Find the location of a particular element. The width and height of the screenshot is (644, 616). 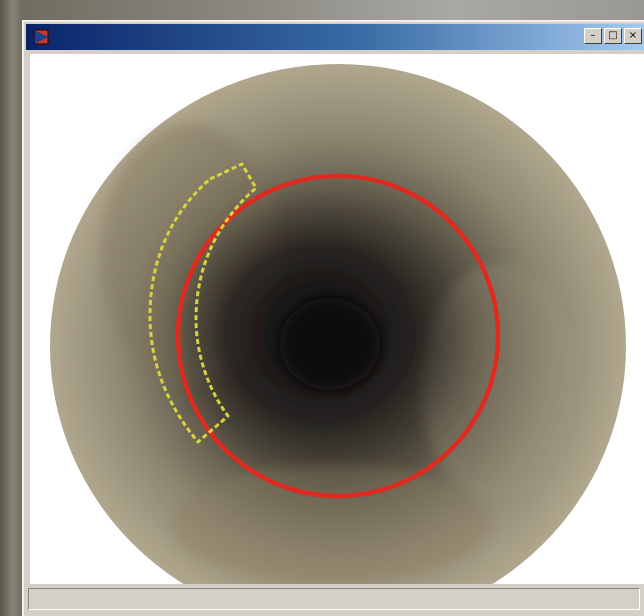

window-controls: – □ × is located at coordinates (613, 36).